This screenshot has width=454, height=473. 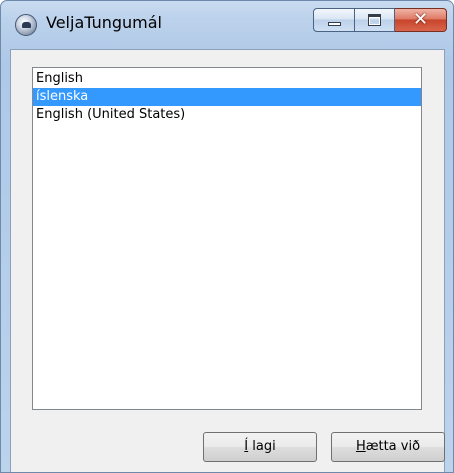 I want to click on cancel-button-mnemonic: H, so click(x=360, y=446).